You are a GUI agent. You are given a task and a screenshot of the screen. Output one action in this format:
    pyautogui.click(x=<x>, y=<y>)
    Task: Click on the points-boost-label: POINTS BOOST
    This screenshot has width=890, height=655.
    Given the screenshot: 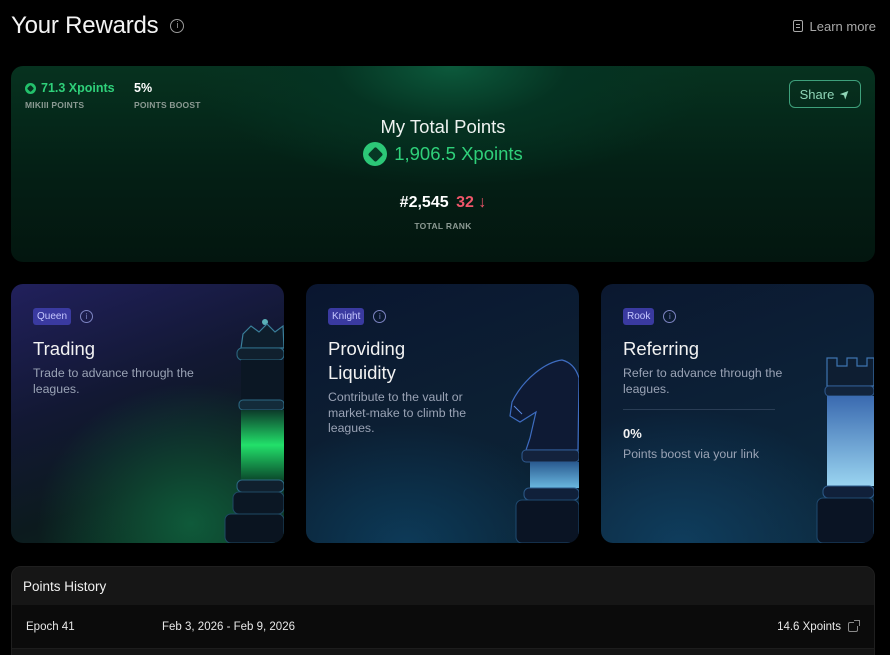 What is the action you would take?
    pyautogui.click(x=167, y=105)
    